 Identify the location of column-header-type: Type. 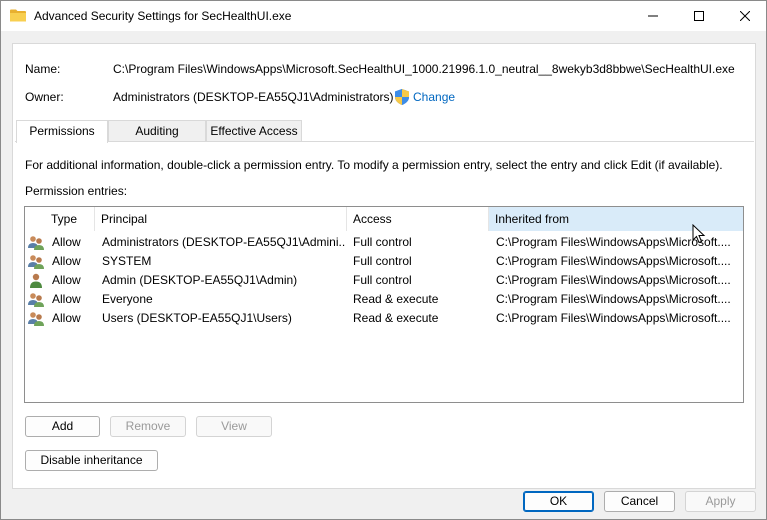
(70, 219).